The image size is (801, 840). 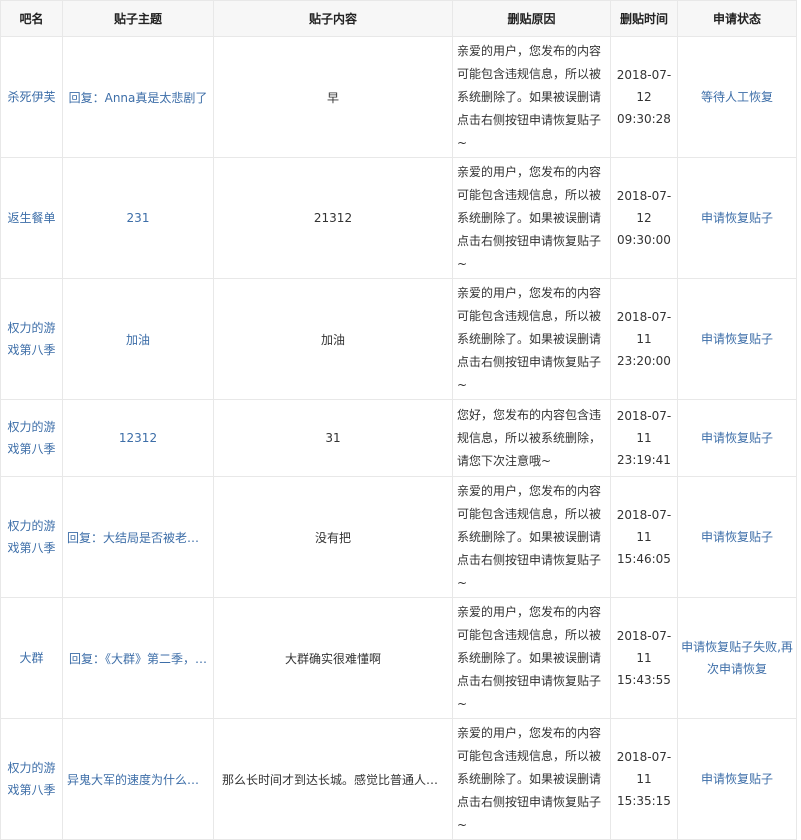 What do you see at coordinates (644, 460) in the screenshot?
I see `delete-clock: 23:19:41` at bounding box center [644, 460].